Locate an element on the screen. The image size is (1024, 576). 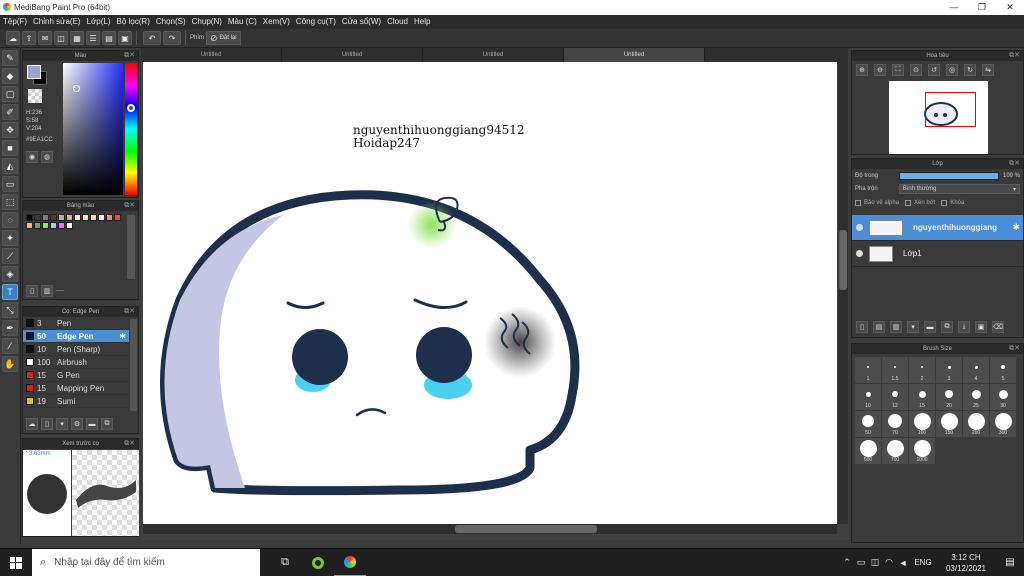
brush-scrollbar is located at coordinates (133, 365).